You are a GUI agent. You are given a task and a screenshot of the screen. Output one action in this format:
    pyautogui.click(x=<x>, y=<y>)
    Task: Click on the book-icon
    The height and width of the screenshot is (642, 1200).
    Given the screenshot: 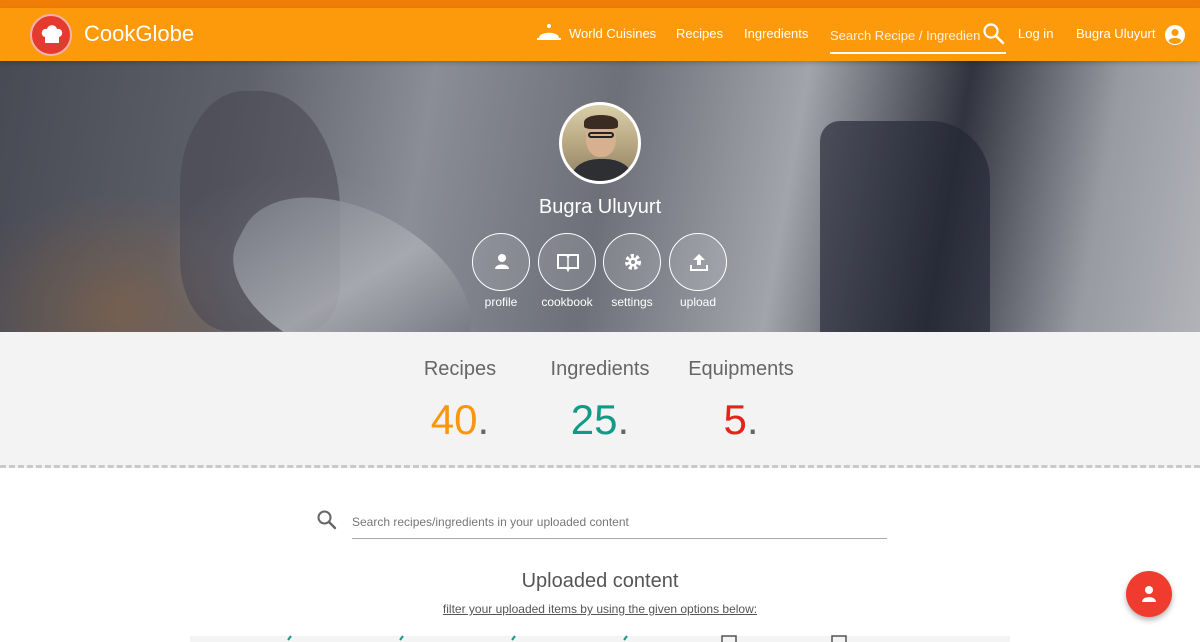 What is the action you would take?
    pyautogui.click(x=568, y=263)
    